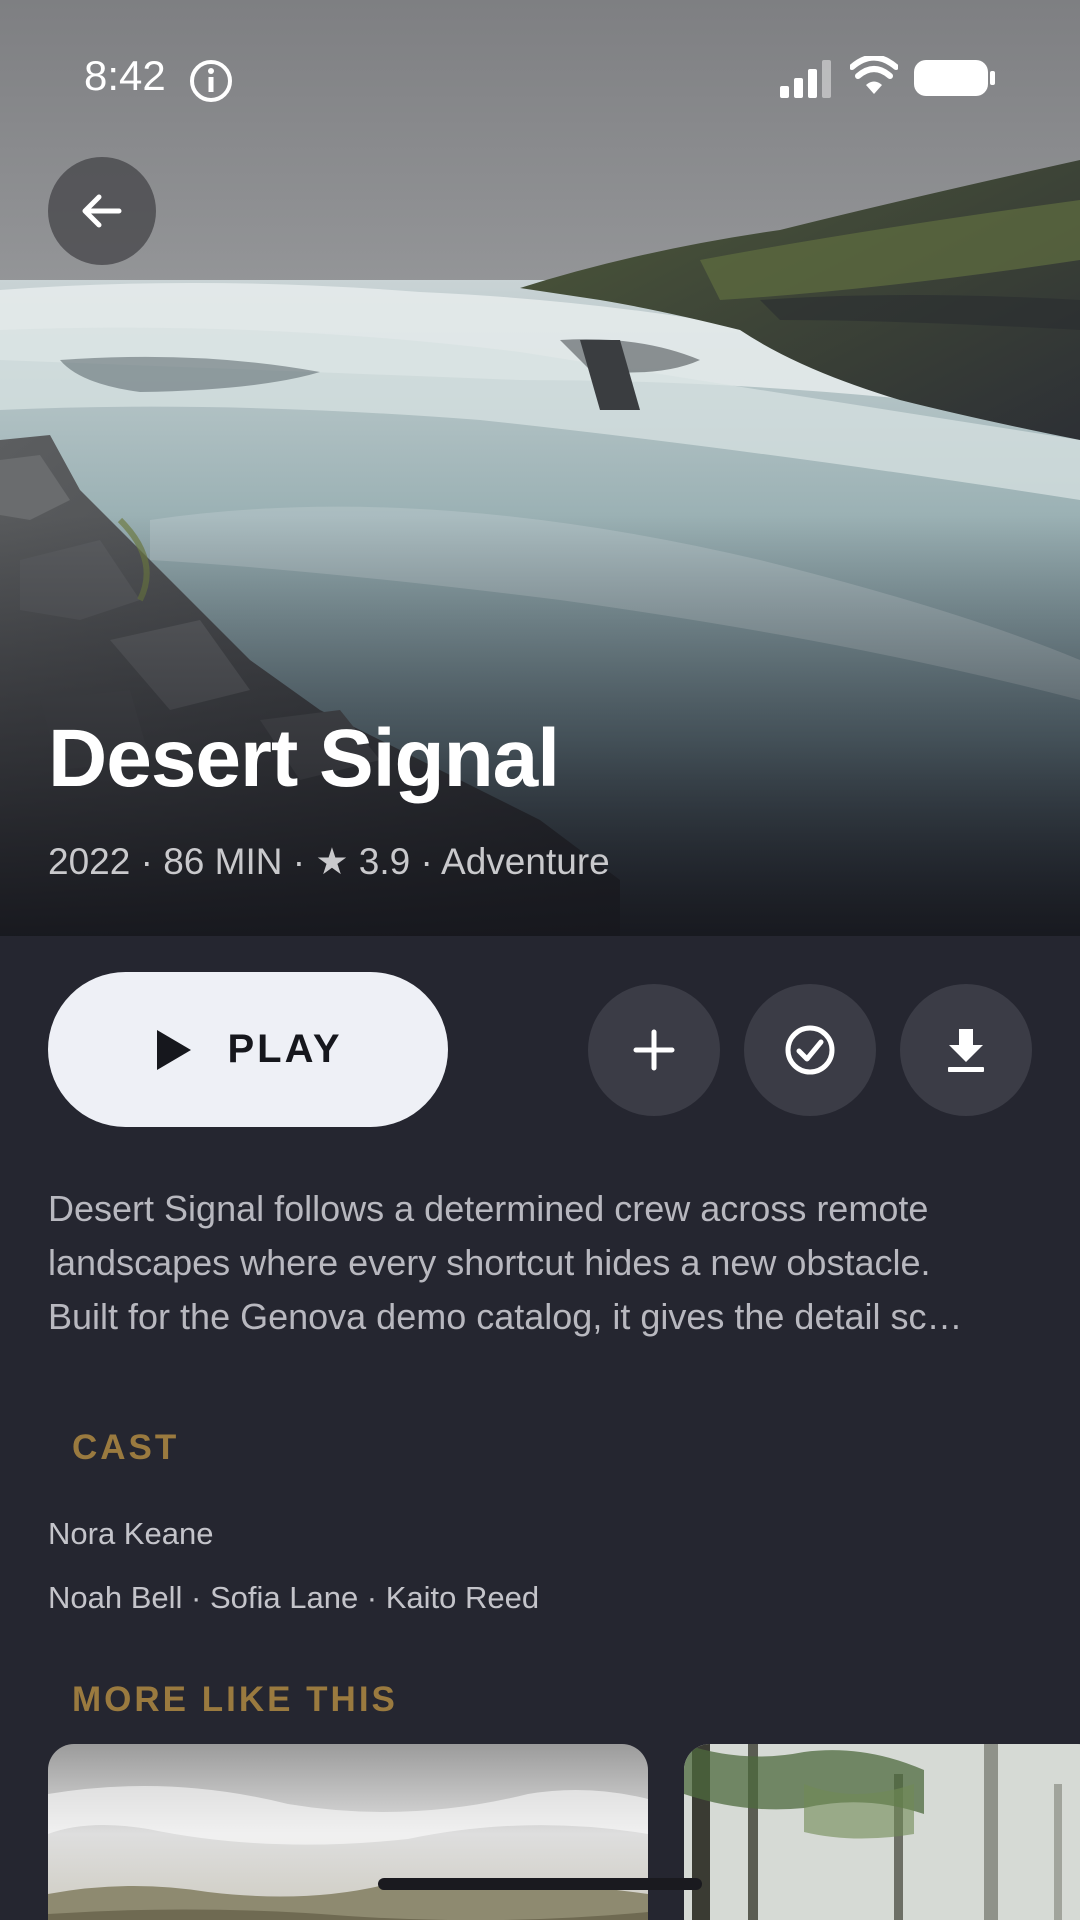  I want to click on home-indicator, so click(540, 1884).